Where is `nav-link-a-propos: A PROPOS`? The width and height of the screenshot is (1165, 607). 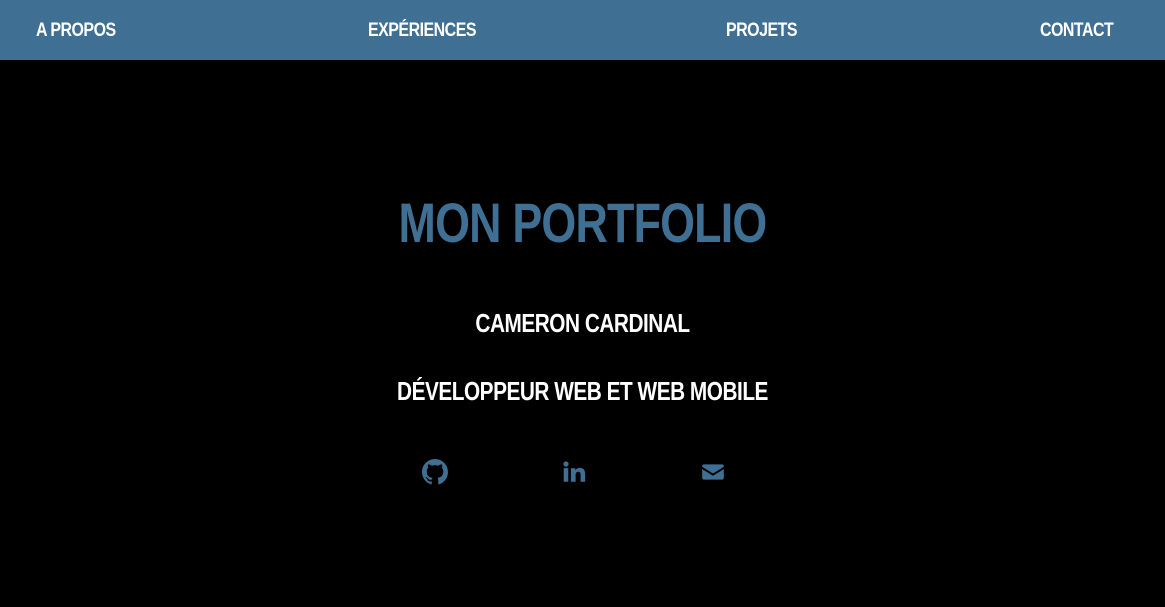
nav-link-a-propos: A PROPOS is located at coordinates (76, 30).